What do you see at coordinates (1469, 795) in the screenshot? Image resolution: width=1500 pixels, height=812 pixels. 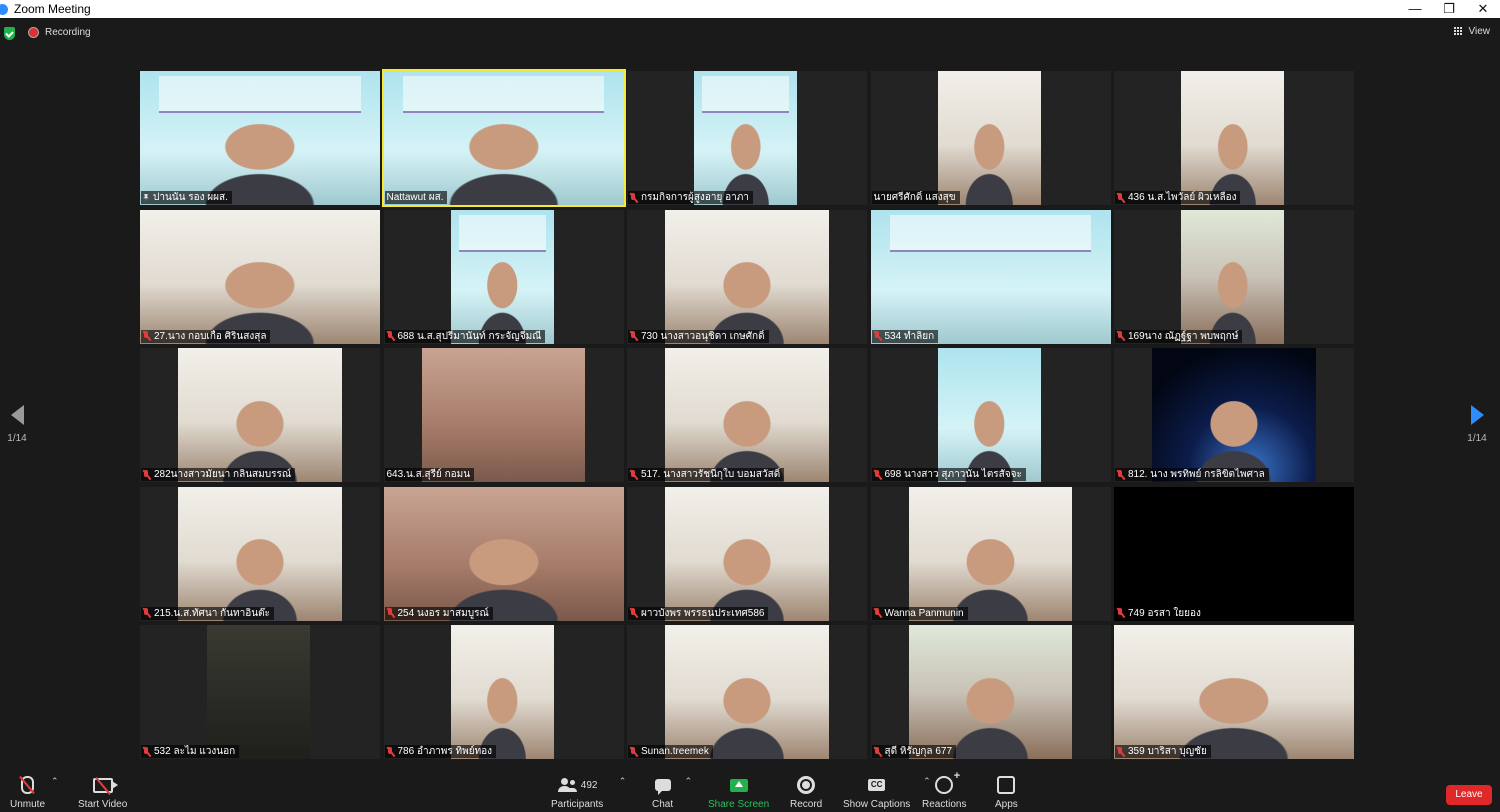 I see `leave-button: Leave` at bounding box center [1469, 795].